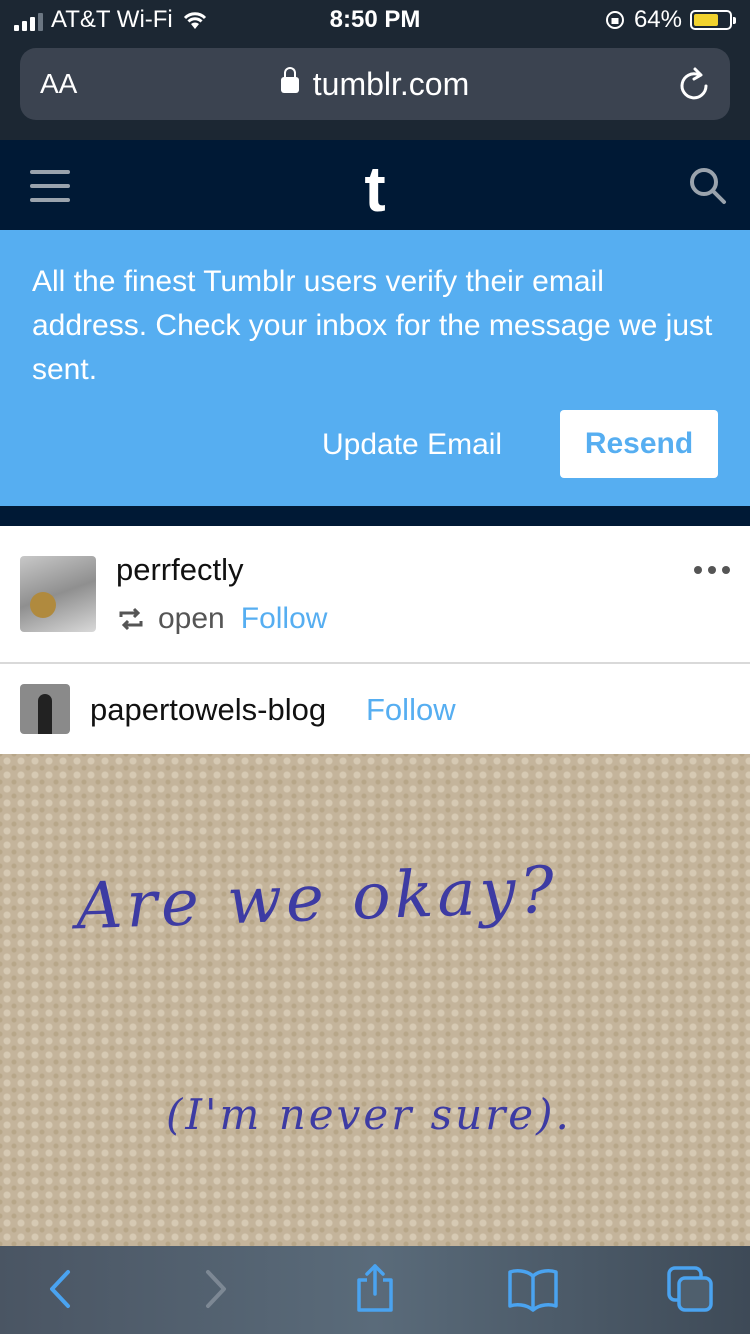 The height and width of the screenshot is (1334, 750). I want to click on status-right: 64%, so click(670, 20).